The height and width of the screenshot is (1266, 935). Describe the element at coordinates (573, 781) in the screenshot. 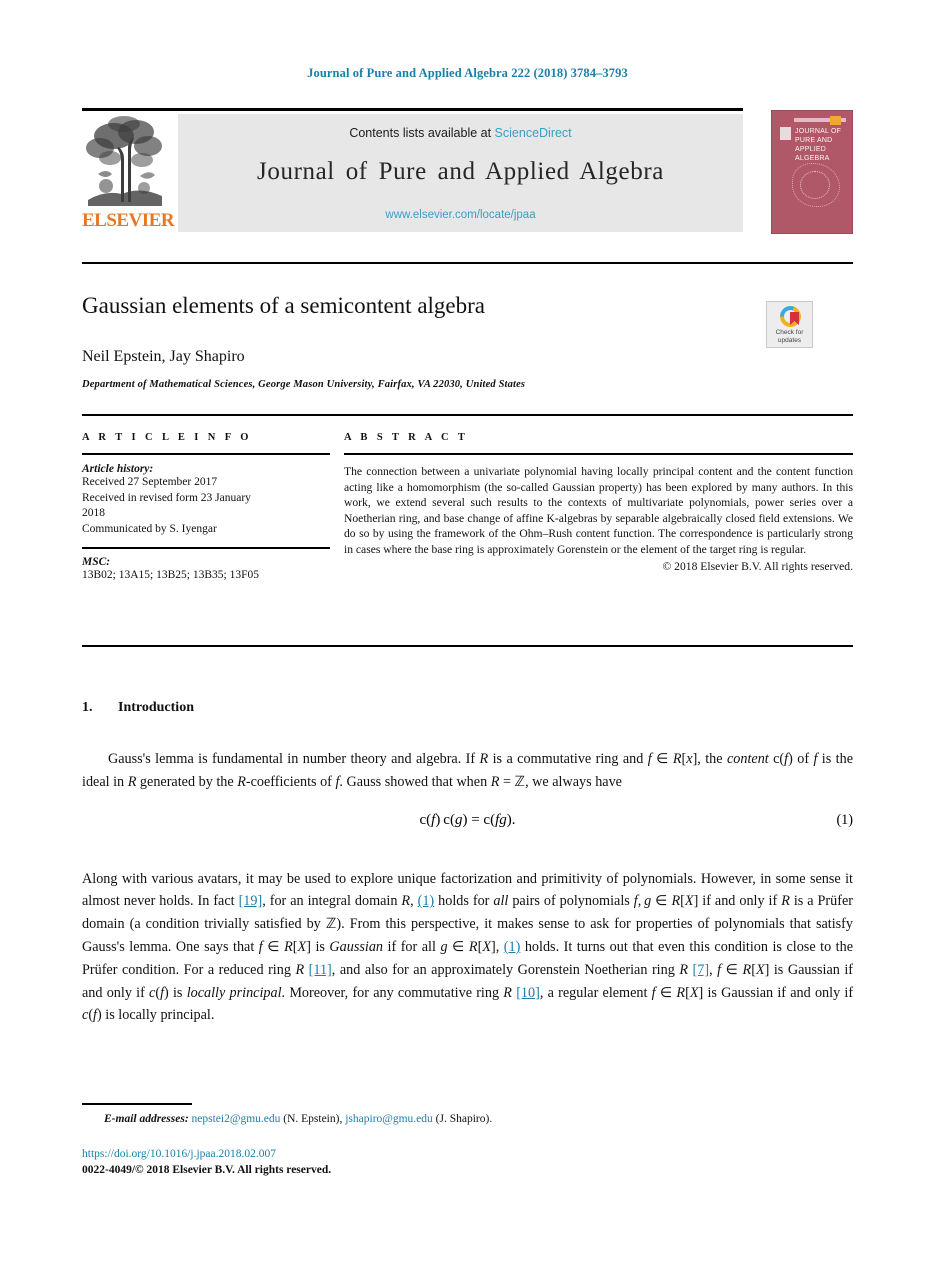

I see `text-run: , we always have` at that location.